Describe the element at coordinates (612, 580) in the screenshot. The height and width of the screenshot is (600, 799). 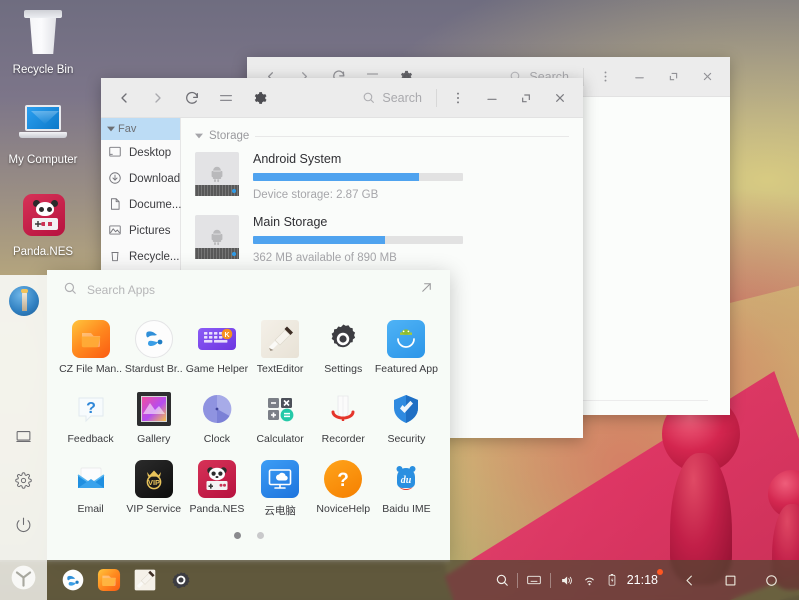
I see `tray-battery` at that location.